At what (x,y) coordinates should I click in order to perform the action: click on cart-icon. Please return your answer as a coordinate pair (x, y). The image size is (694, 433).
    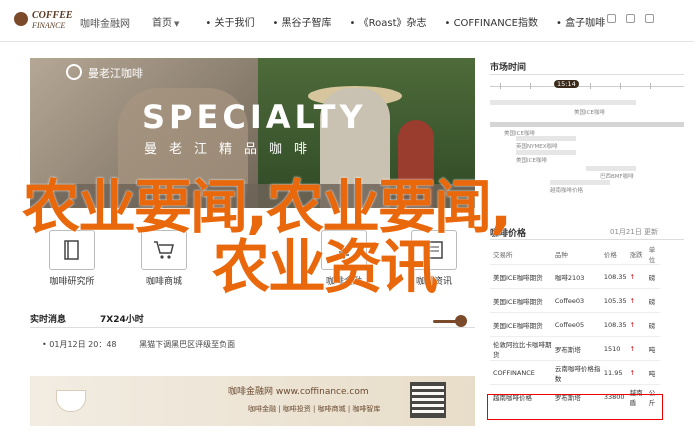
    Looking at the image, I should click on (164, 250).